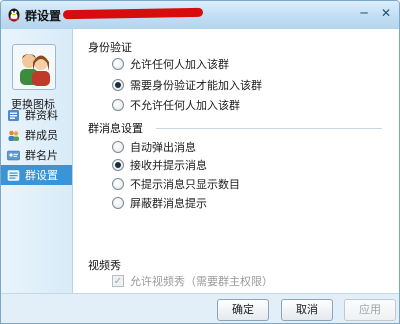 This screenshot has width=400, height=324. Describe the element at coordinates (41, 175) in the screenshot. I see `sidebar-item-label: 群设置` at that location.